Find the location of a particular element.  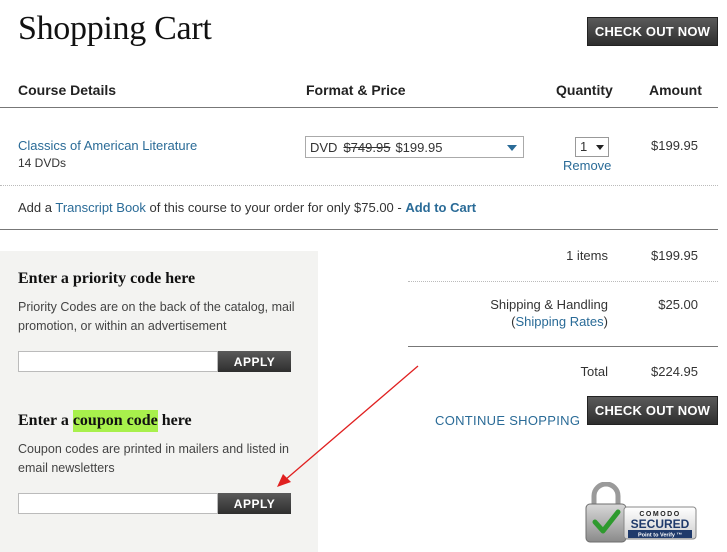

item-divider is located at coordinates (359, 185).